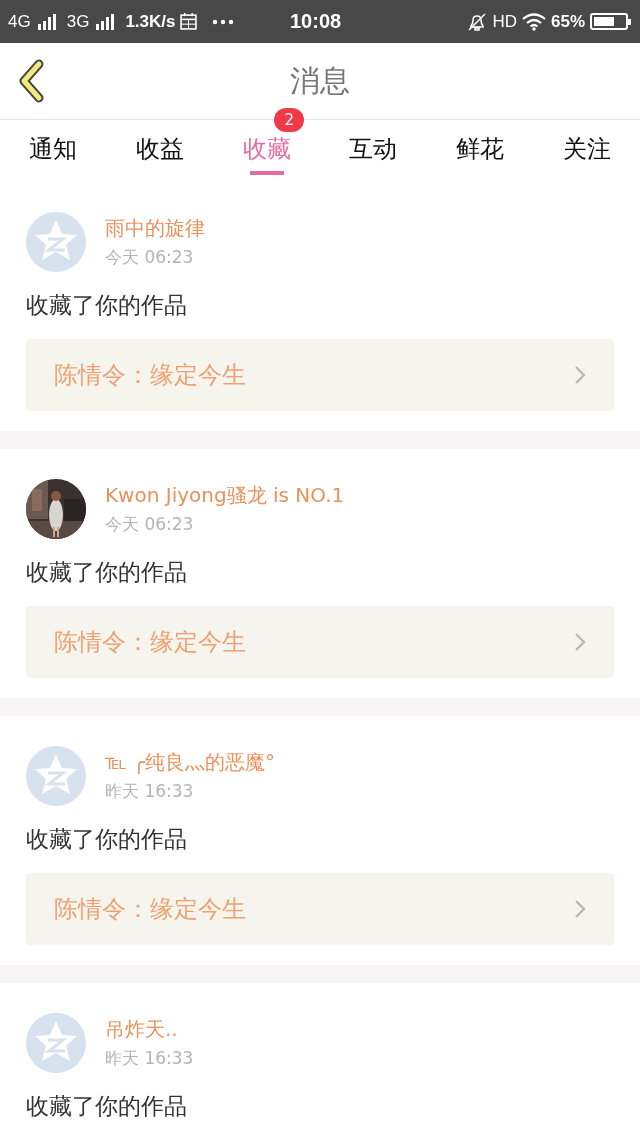  Describe the element at coordinates (586, 151) in the screenshot. I see `tab: 关注` at that location.